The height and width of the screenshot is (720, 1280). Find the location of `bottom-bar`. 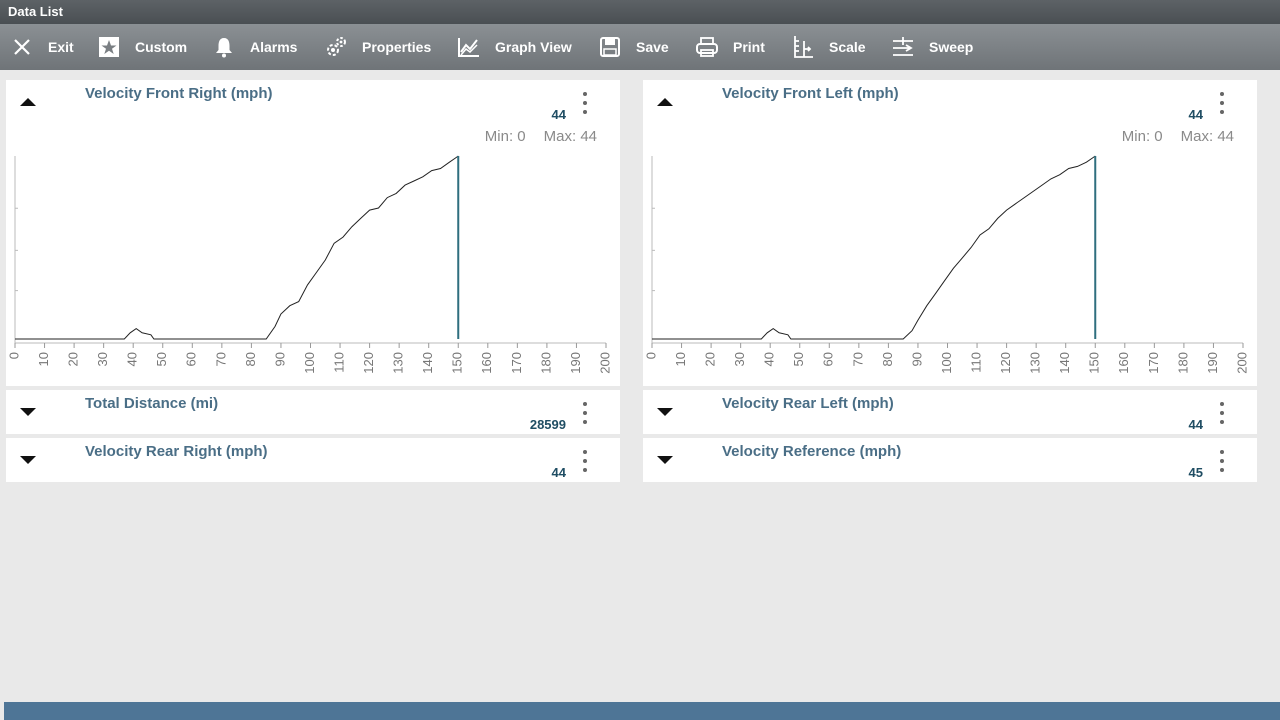

bottom-bar is located at coordinates (642, 711).